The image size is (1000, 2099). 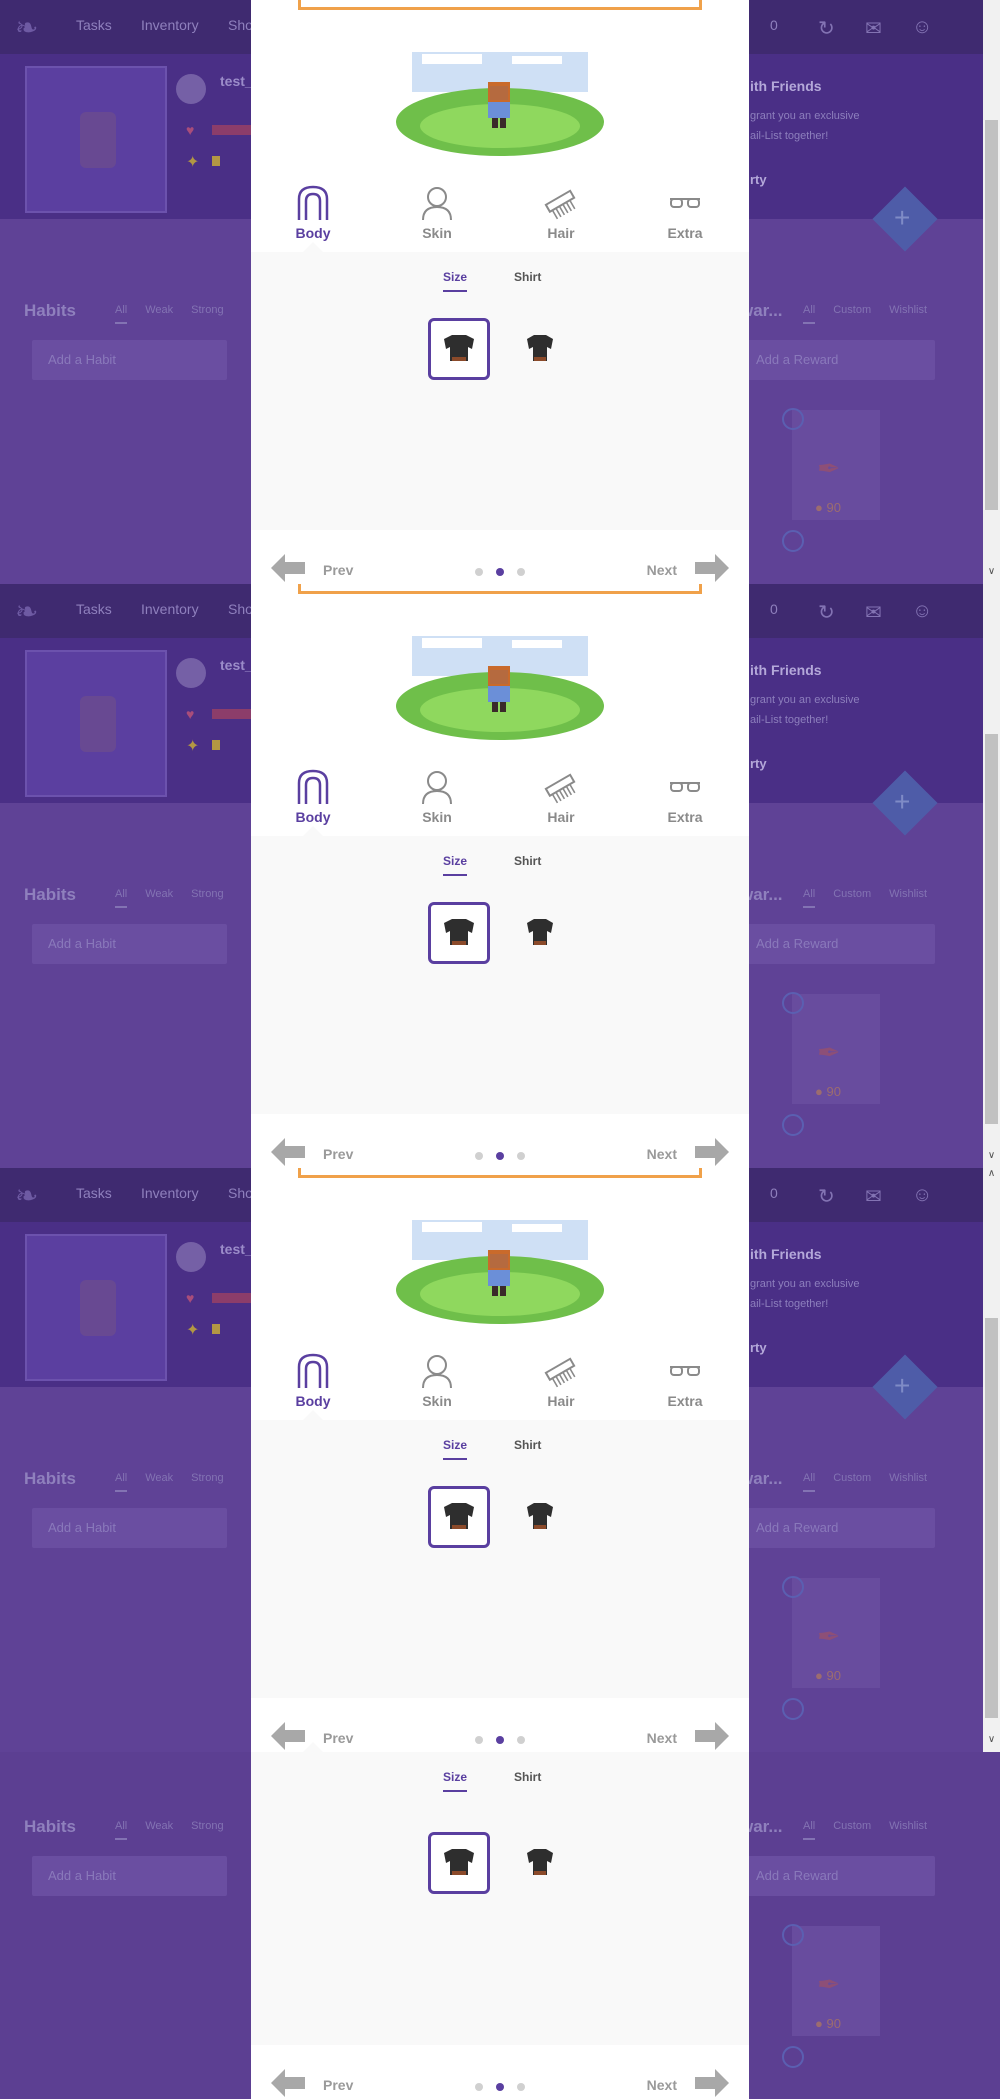 I want to click on scroll-up-icon: ∧, so click(x=991, y=1173).